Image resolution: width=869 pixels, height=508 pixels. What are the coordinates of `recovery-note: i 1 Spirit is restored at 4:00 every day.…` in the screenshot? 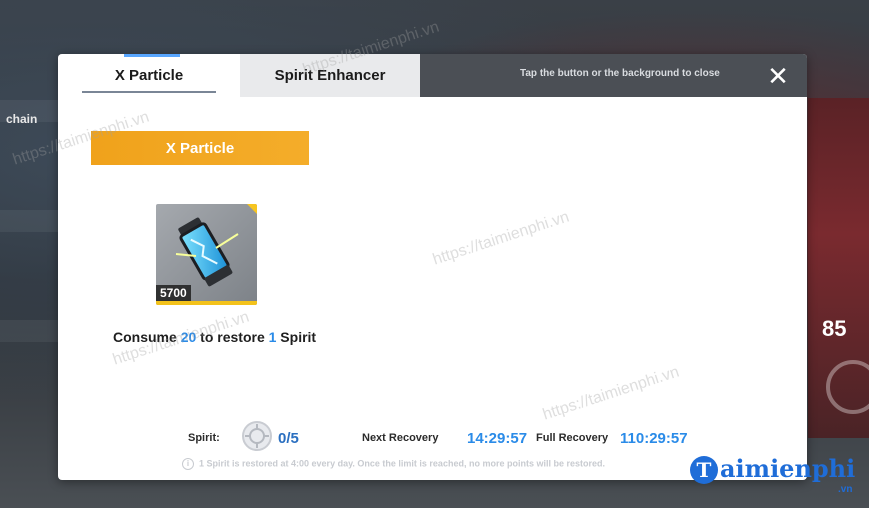 It's located at (393, 464).